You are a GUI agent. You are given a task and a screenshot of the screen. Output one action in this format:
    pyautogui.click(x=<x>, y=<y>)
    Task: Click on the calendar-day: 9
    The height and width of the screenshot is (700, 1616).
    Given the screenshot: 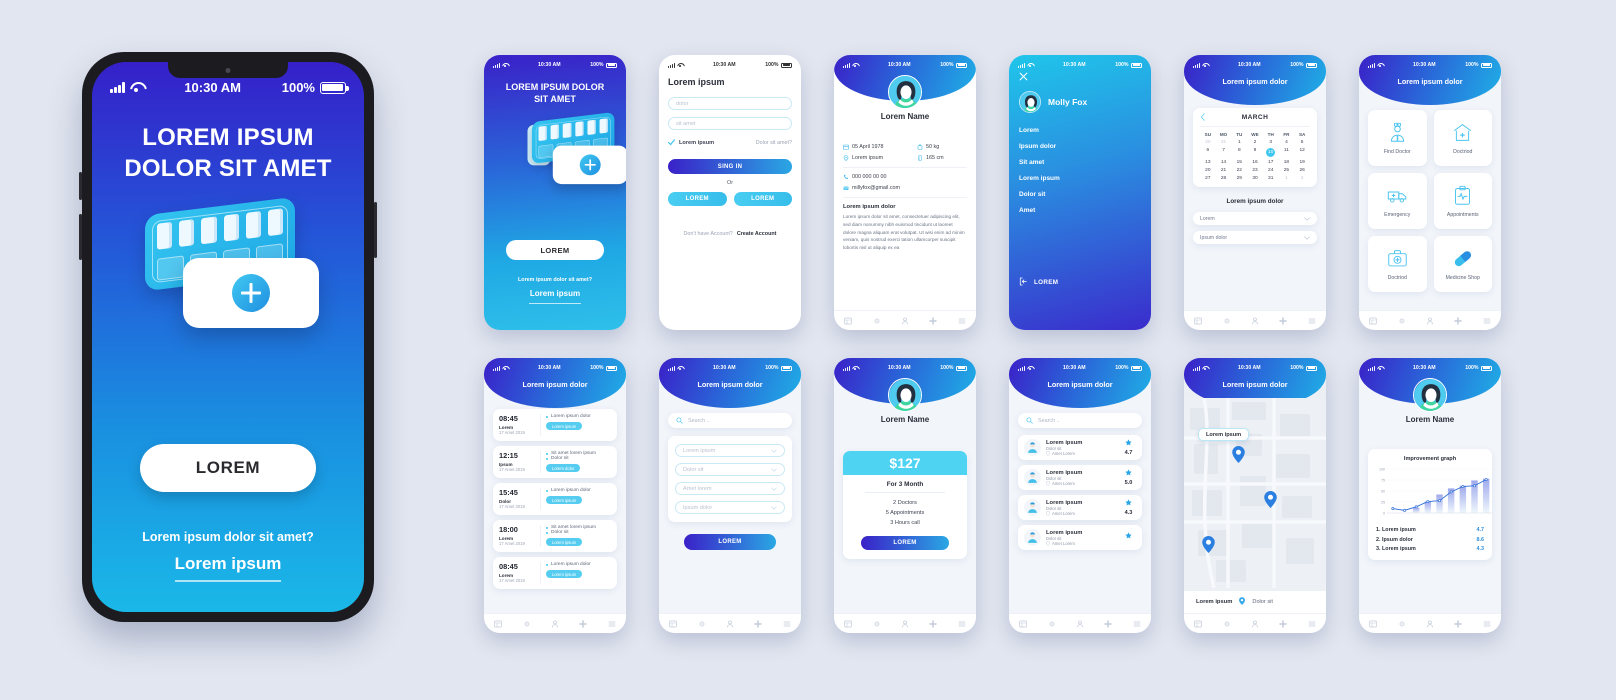 What is the action you would take?
    pyautogui.click(x=1255, y=152)
    